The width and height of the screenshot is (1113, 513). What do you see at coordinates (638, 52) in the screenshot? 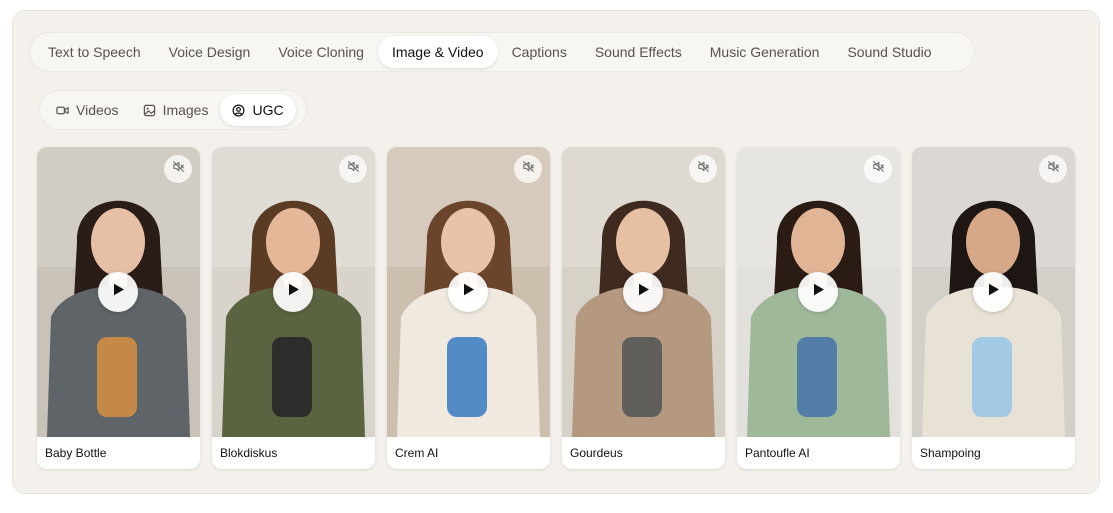
I see `tab-sound-effects: Sound Effects` at bounding box center [638, 52].